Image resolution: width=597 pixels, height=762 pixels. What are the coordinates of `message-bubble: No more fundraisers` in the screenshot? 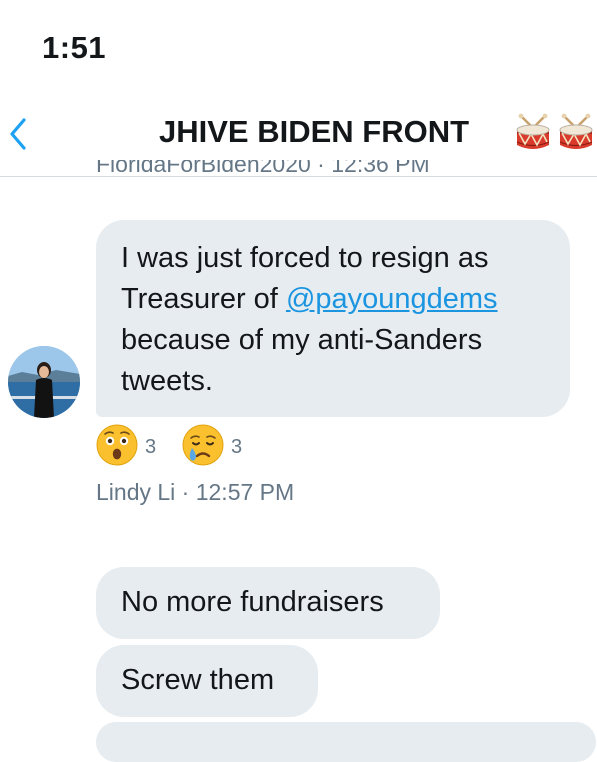 It's located at (268, 603).